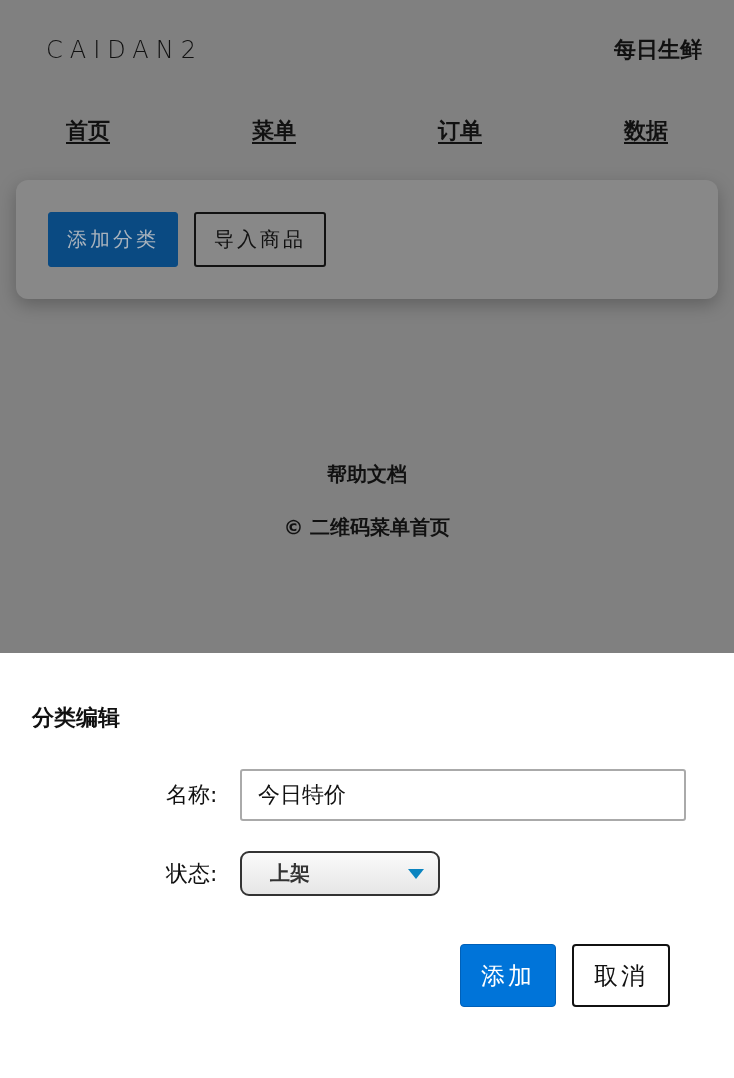 The image size is (734, 1078). I want to click on add-button: 添加, so click(508, 975).